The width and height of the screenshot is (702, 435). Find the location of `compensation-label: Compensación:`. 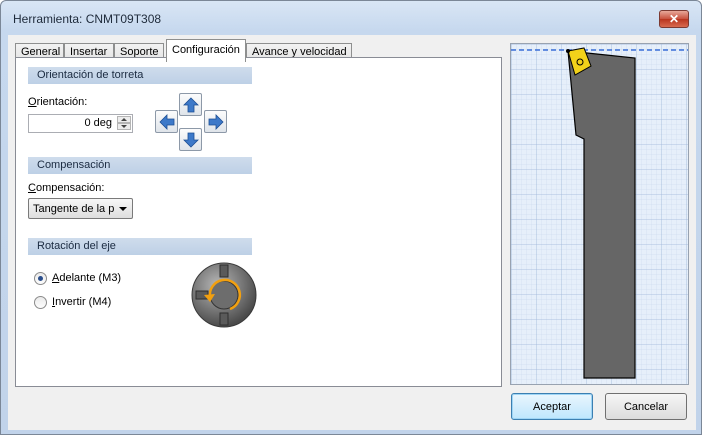

compensation-label: Compensación: is located at coordinates (66, 188).